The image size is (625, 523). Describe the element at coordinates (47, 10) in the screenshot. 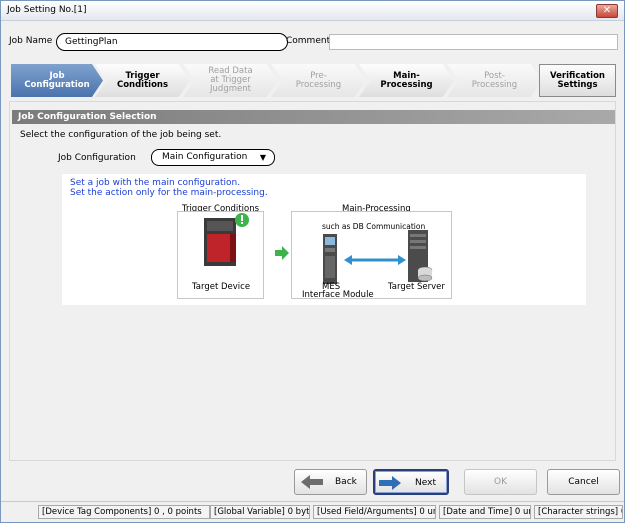

I see `window-title: Job Setting No.[1]` at that location.